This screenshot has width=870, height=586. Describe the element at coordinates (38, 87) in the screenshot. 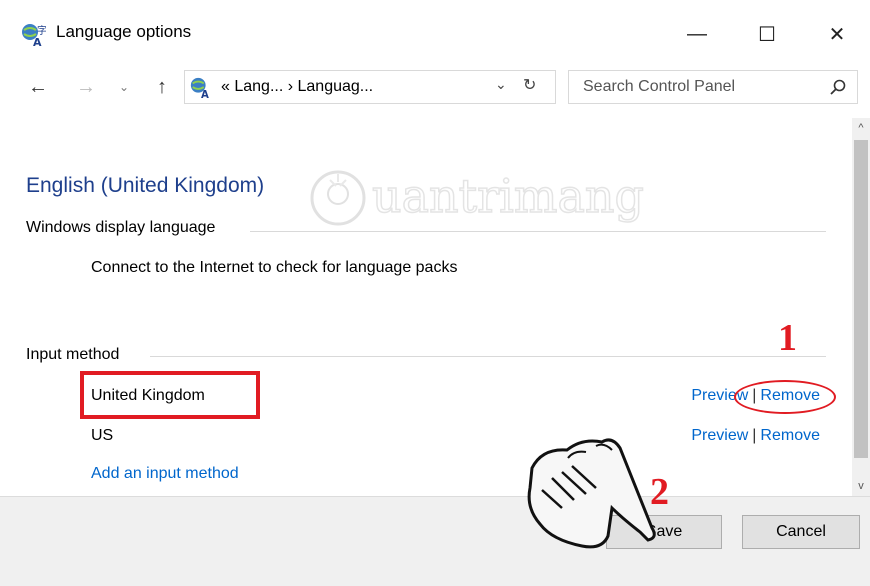

I see `back-button: ←` at that location.